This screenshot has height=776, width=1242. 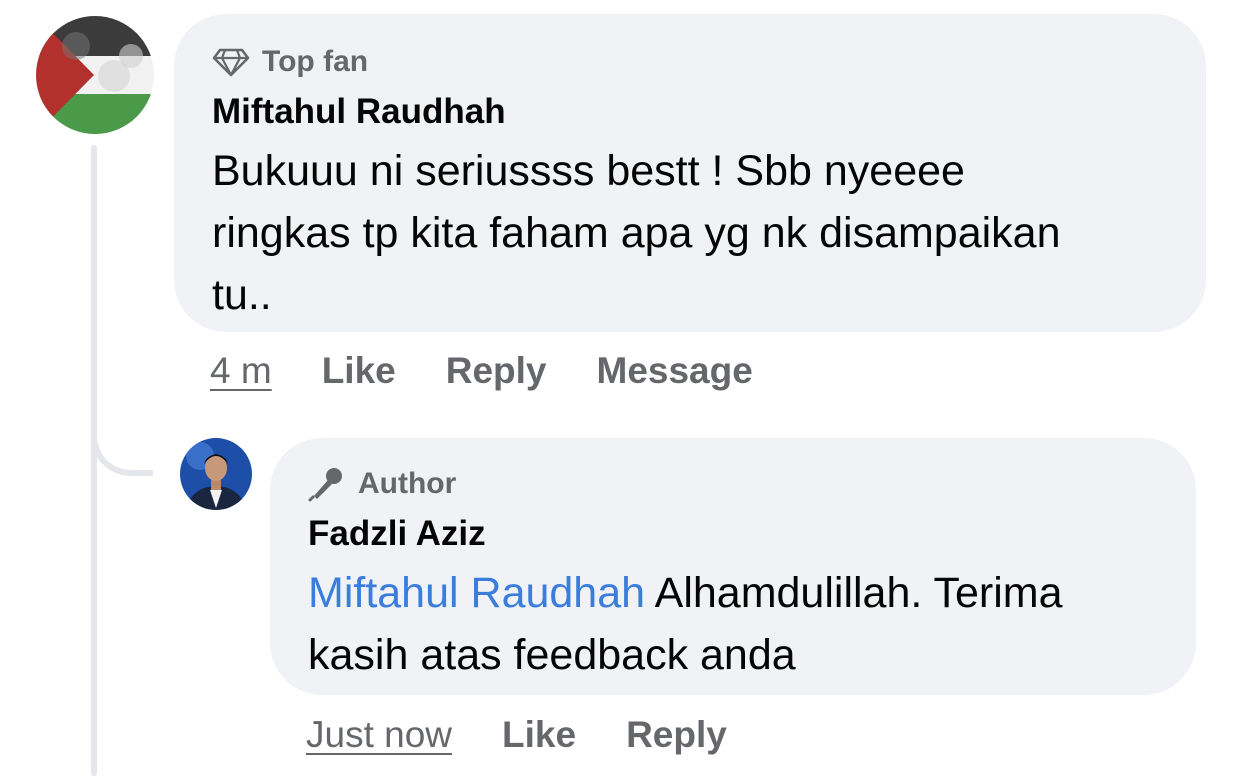 What do you see at coordinates (94, 460) in the screenshot?
I see `thread-line` at bounding box center [94, 460].